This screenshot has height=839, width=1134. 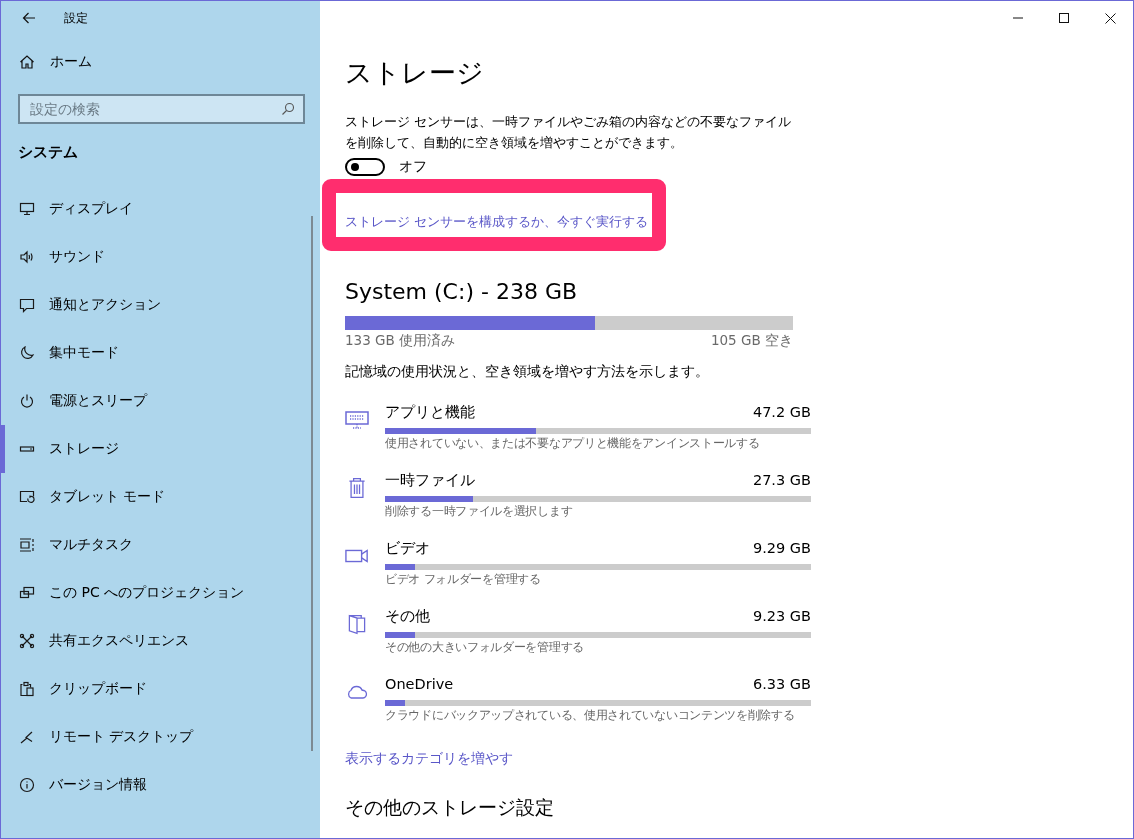 What do you see at coordinates (152, 305) in the screenshot?
I see `sidebar-item: 通知とアクション` at bounding box center [152, 305].